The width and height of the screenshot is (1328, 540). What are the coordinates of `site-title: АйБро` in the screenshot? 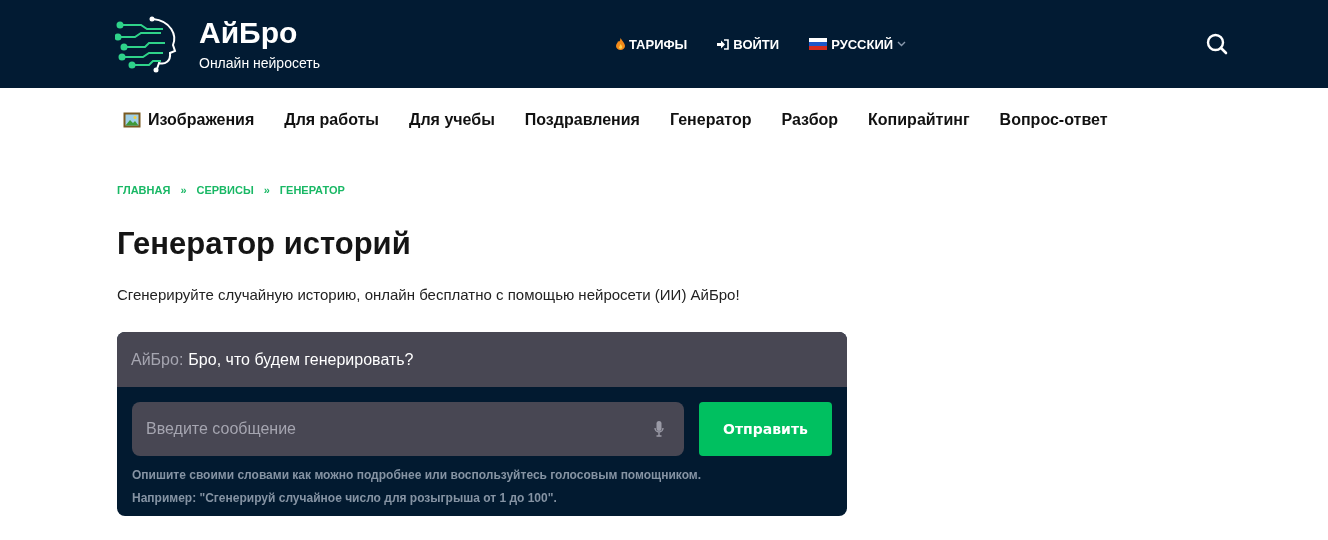 It's located at (259, 33).